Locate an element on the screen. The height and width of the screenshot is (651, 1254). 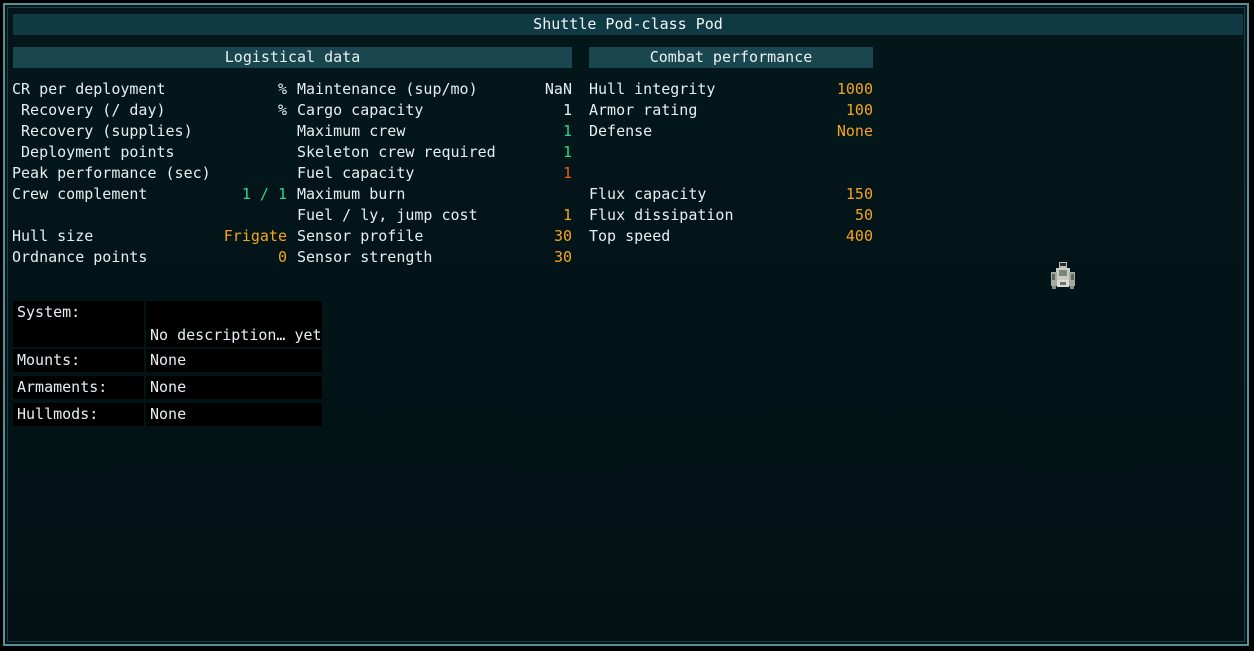
logistical-stat-label: Crew complement is located at coordinates (80, 194).